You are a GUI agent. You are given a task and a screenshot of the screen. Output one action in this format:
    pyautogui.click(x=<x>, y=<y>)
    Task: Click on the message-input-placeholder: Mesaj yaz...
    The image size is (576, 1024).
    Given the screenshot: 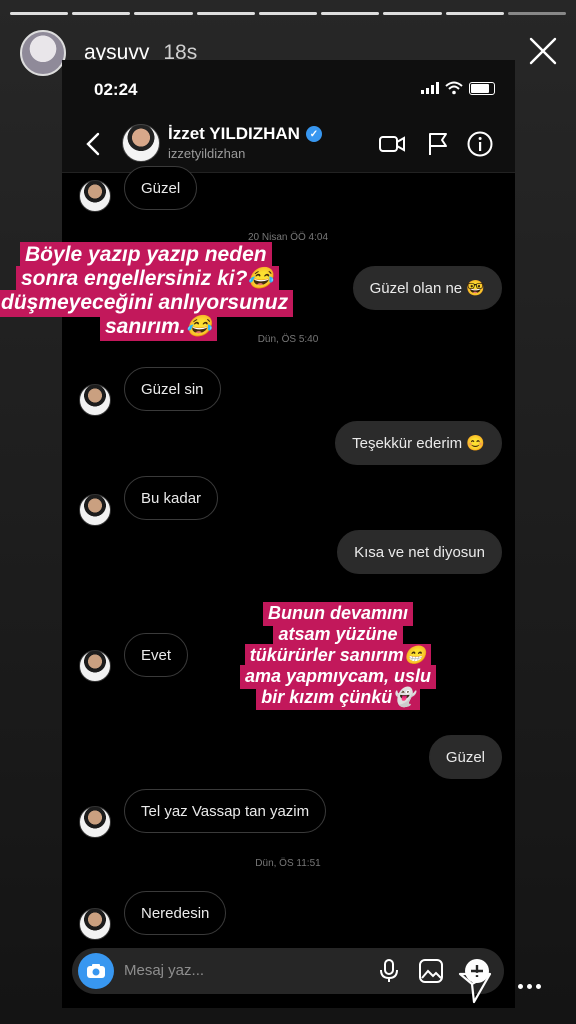 What is the action you would take?
    pyautogui.click(x=164, y=970)
    